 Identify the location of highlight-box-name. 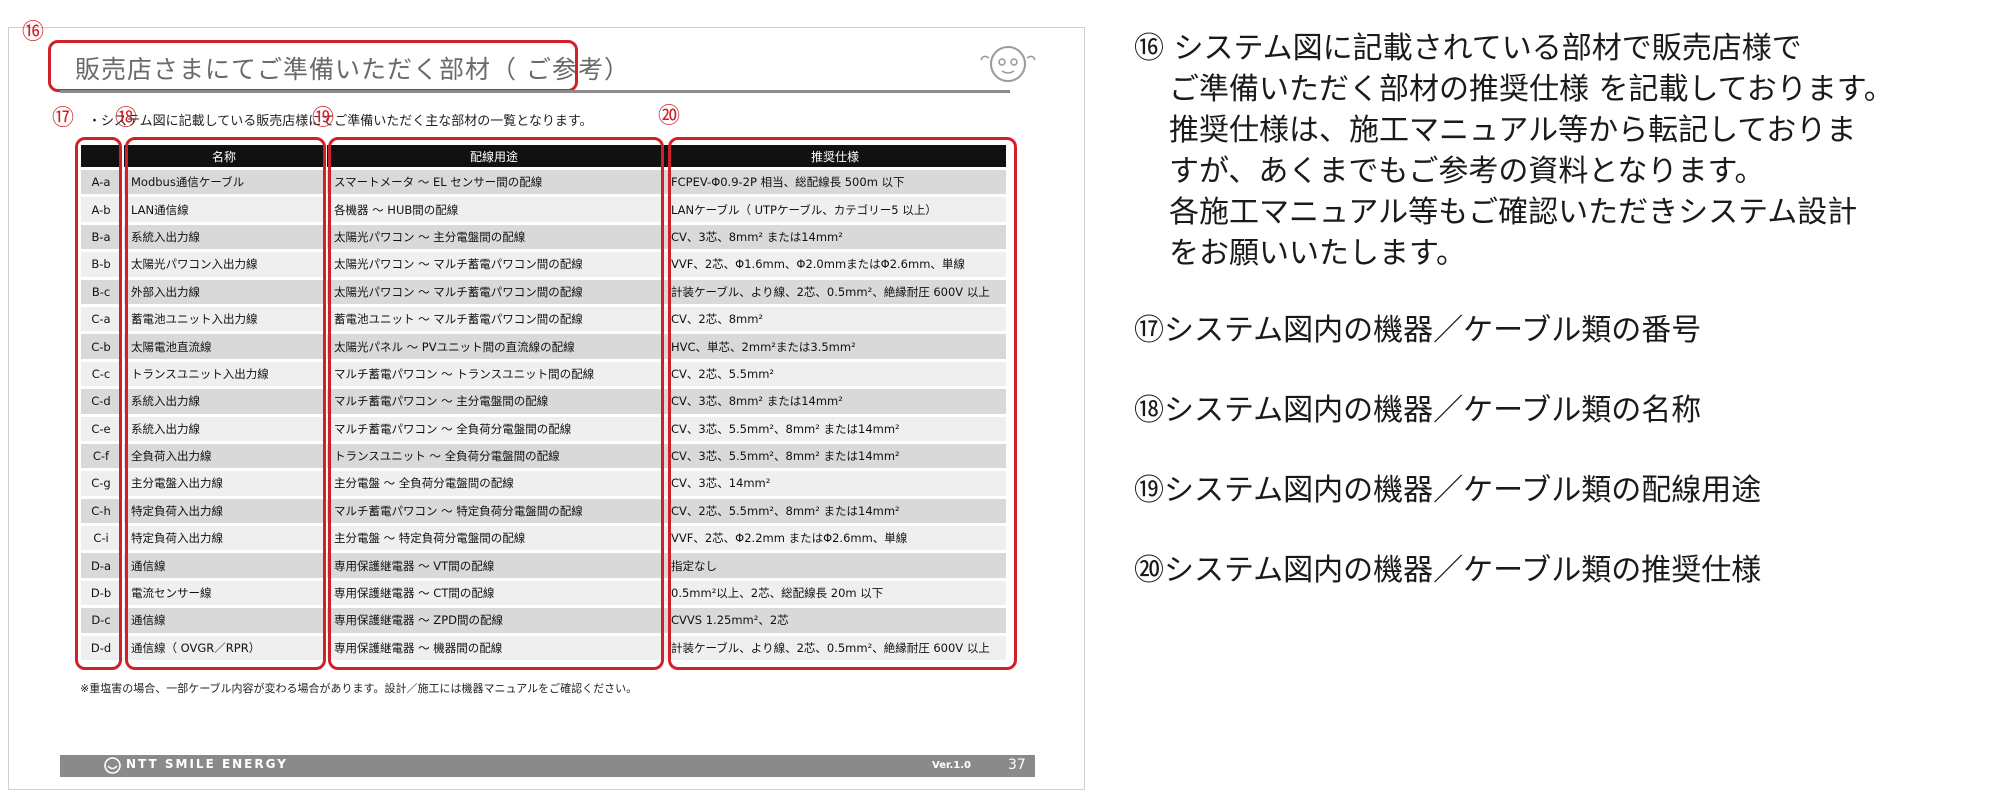
(225, 403).